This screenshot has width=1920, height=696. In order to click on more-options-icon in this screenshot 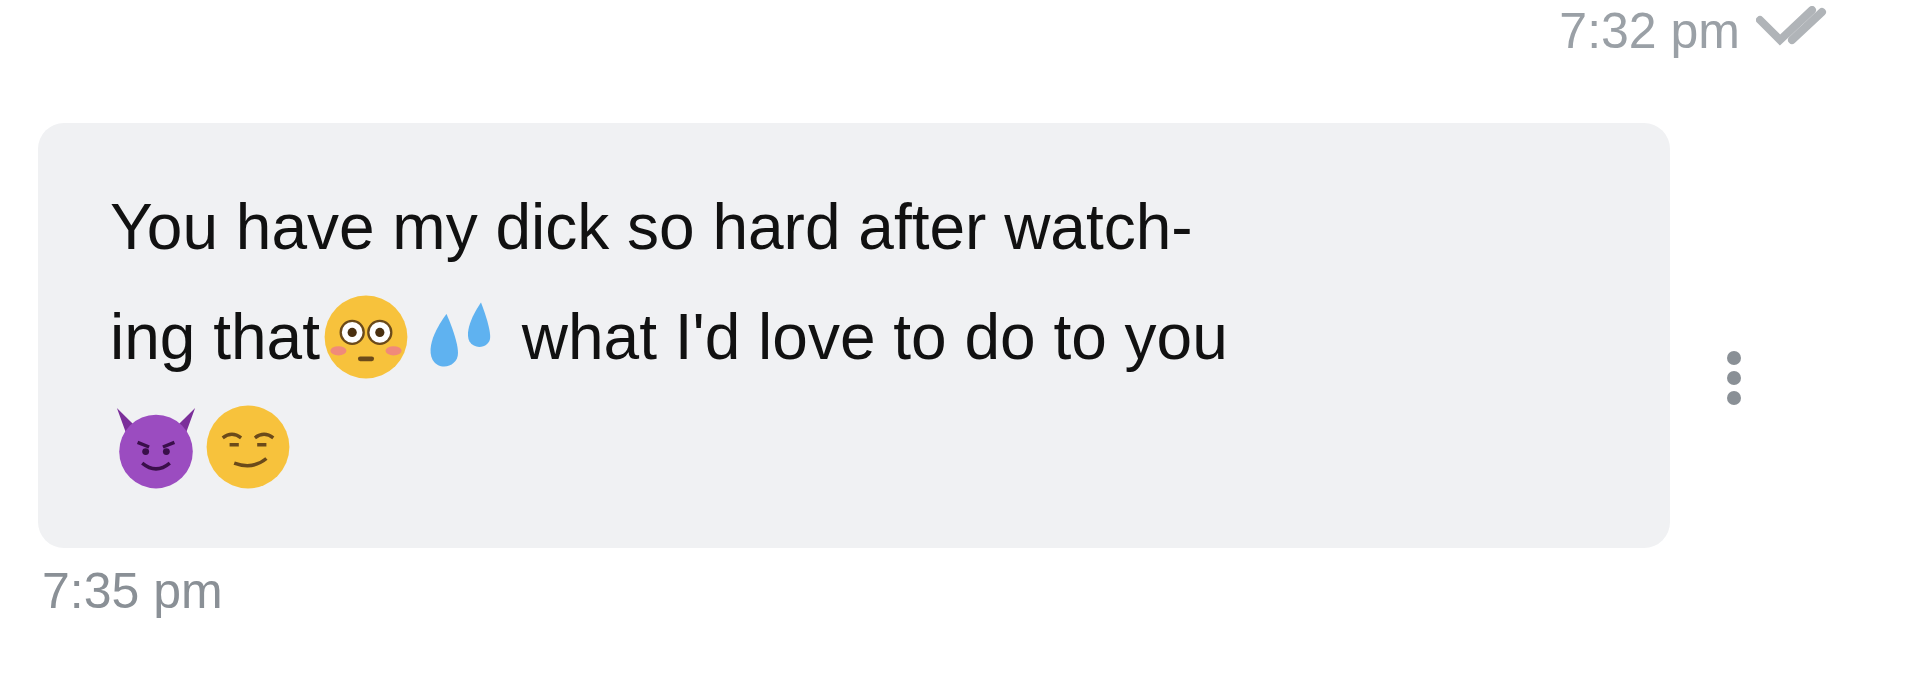, I will do `click(1734, 377)`.